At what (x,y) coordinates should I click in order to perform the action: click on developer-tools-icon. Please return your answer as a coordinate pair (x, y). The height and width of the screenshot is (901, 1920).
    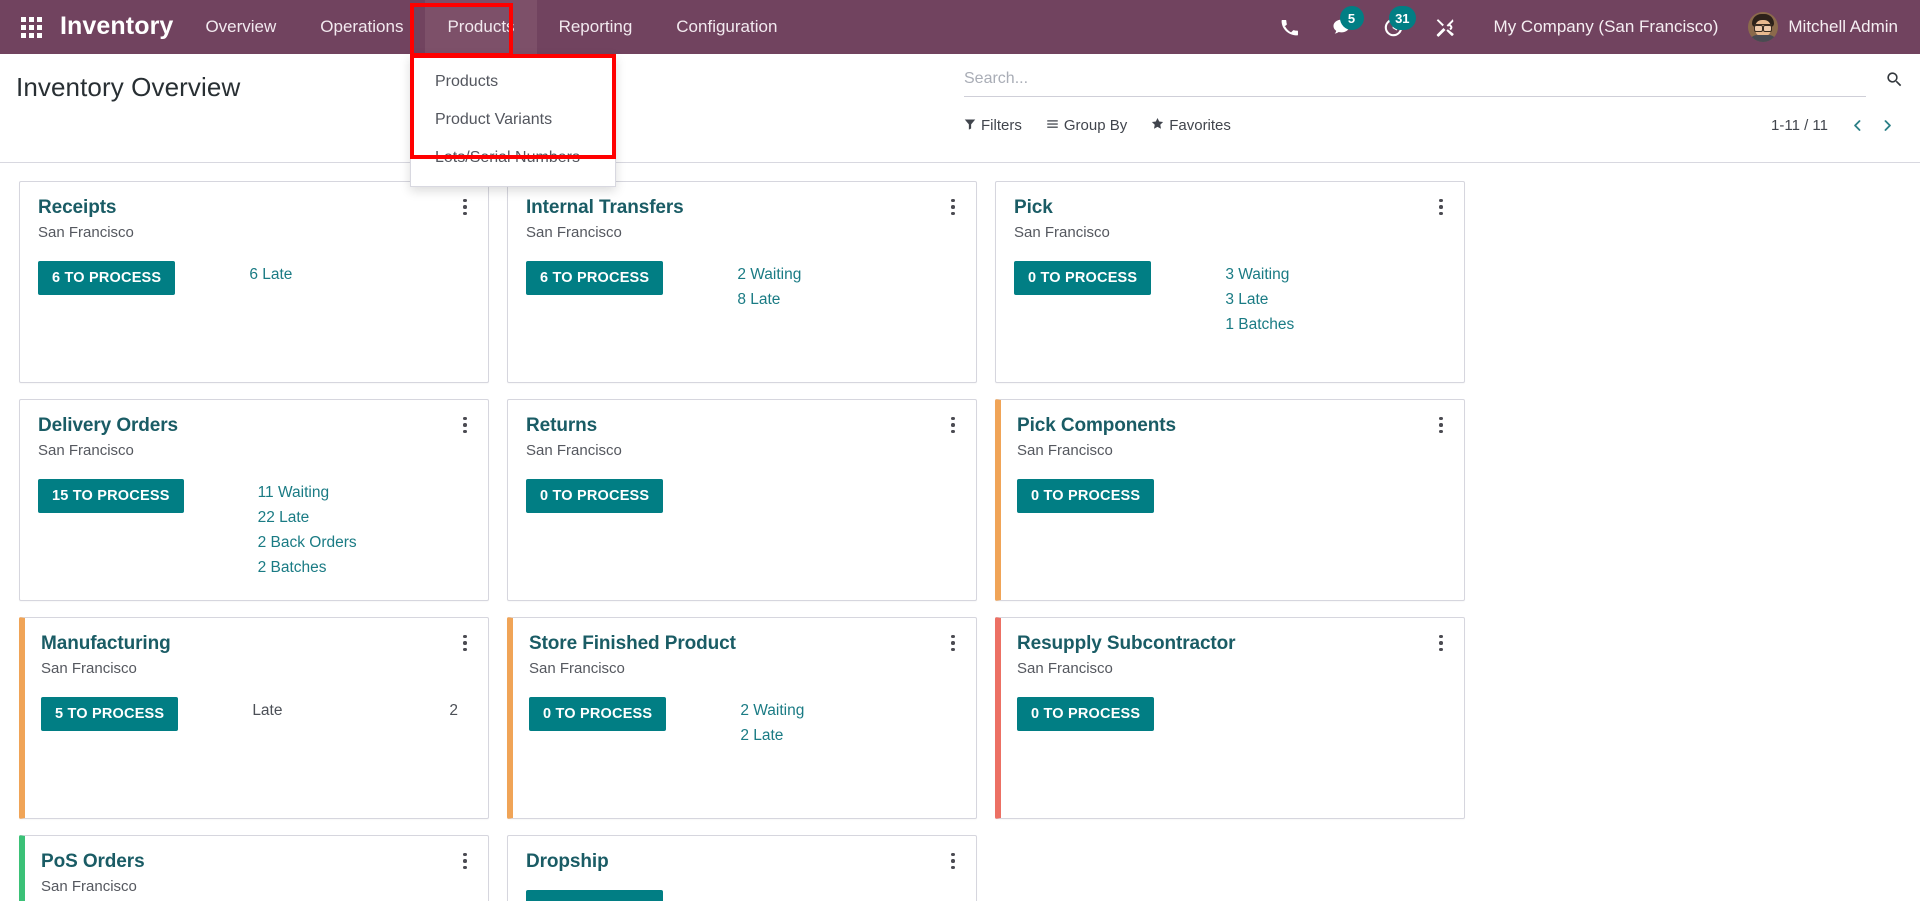
    Looking at the image, I should click on (1446, 27).